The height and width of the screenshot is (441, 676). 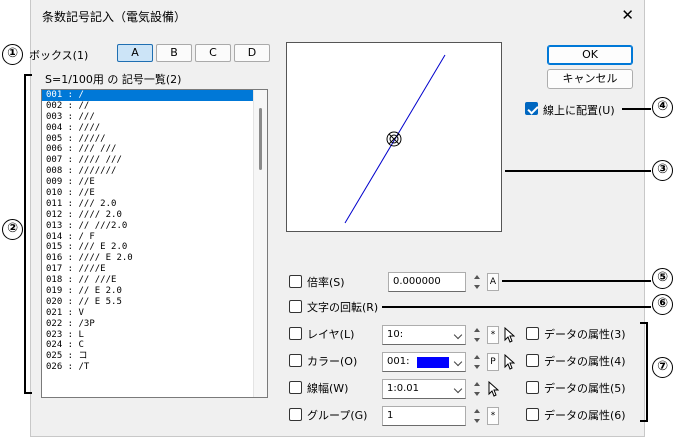 What do you see at coordinates (398, 361) in the screenshot?
I see `color-value: 001:` at bounding box center [398, 361].